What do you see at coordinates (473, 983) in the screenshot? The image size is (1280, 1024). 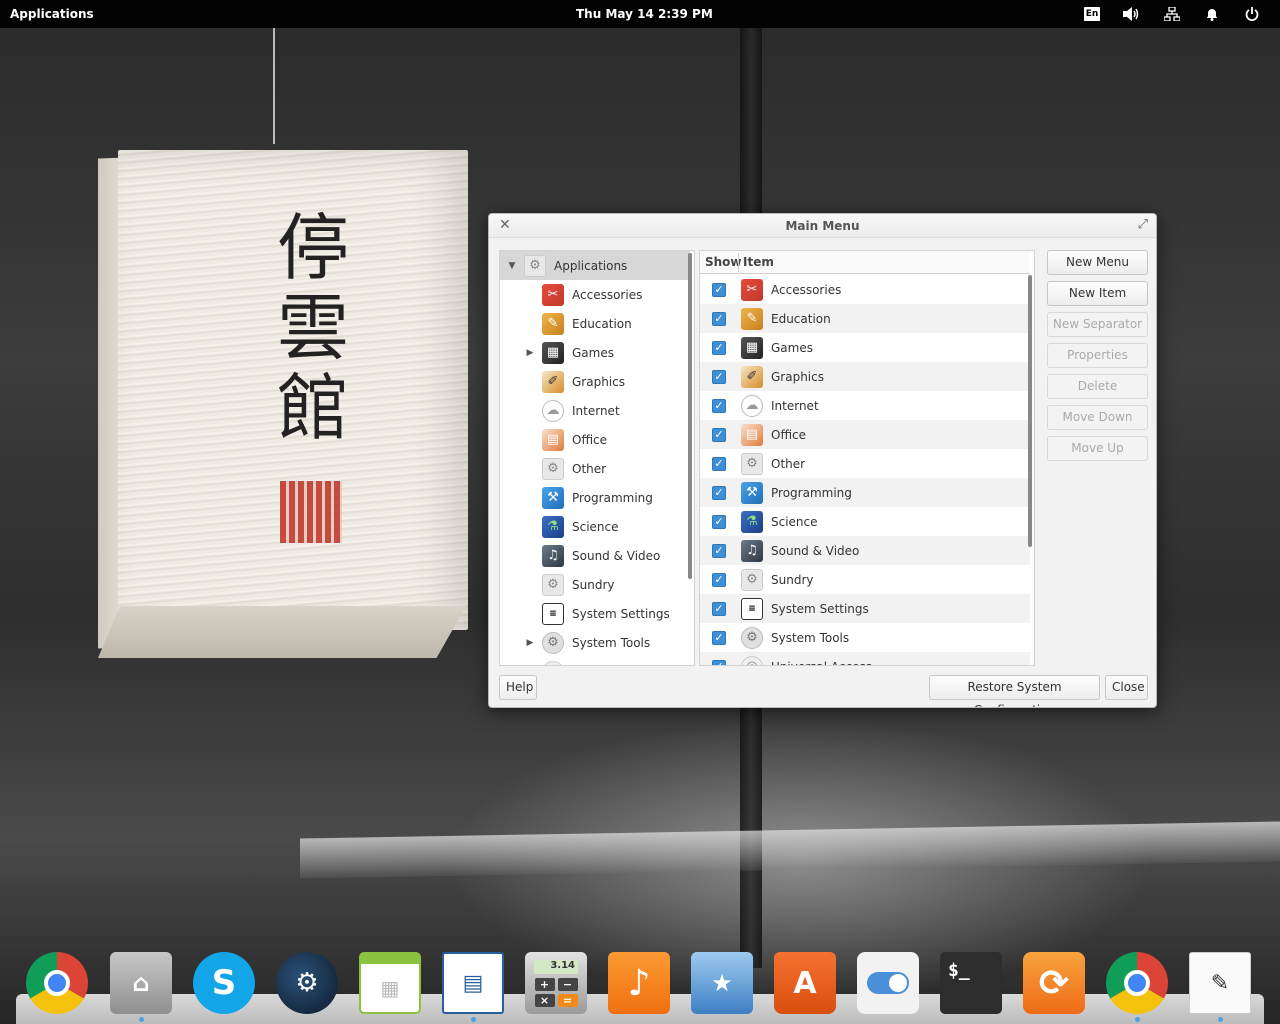 I see `writer-icon: ▤` at bounding box center [473, 983].